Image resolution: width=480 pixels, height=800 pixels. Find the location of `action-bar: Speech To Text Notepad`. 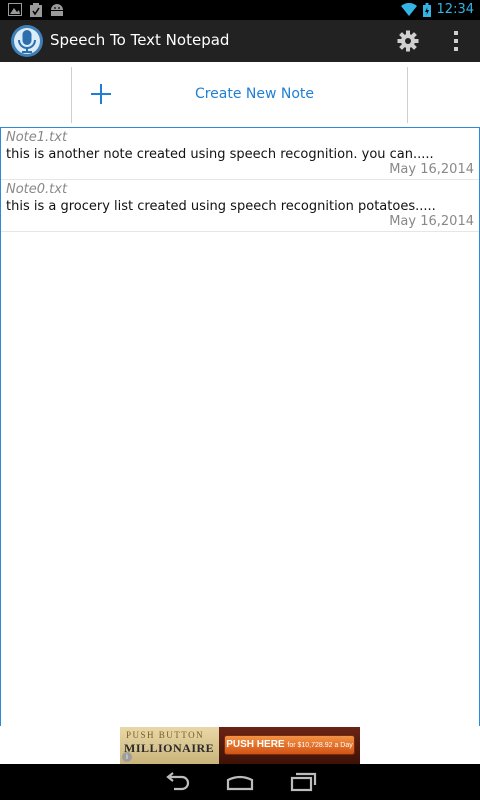

action-bar: Speech To Text Notepad is located at coordinates (240, 41).